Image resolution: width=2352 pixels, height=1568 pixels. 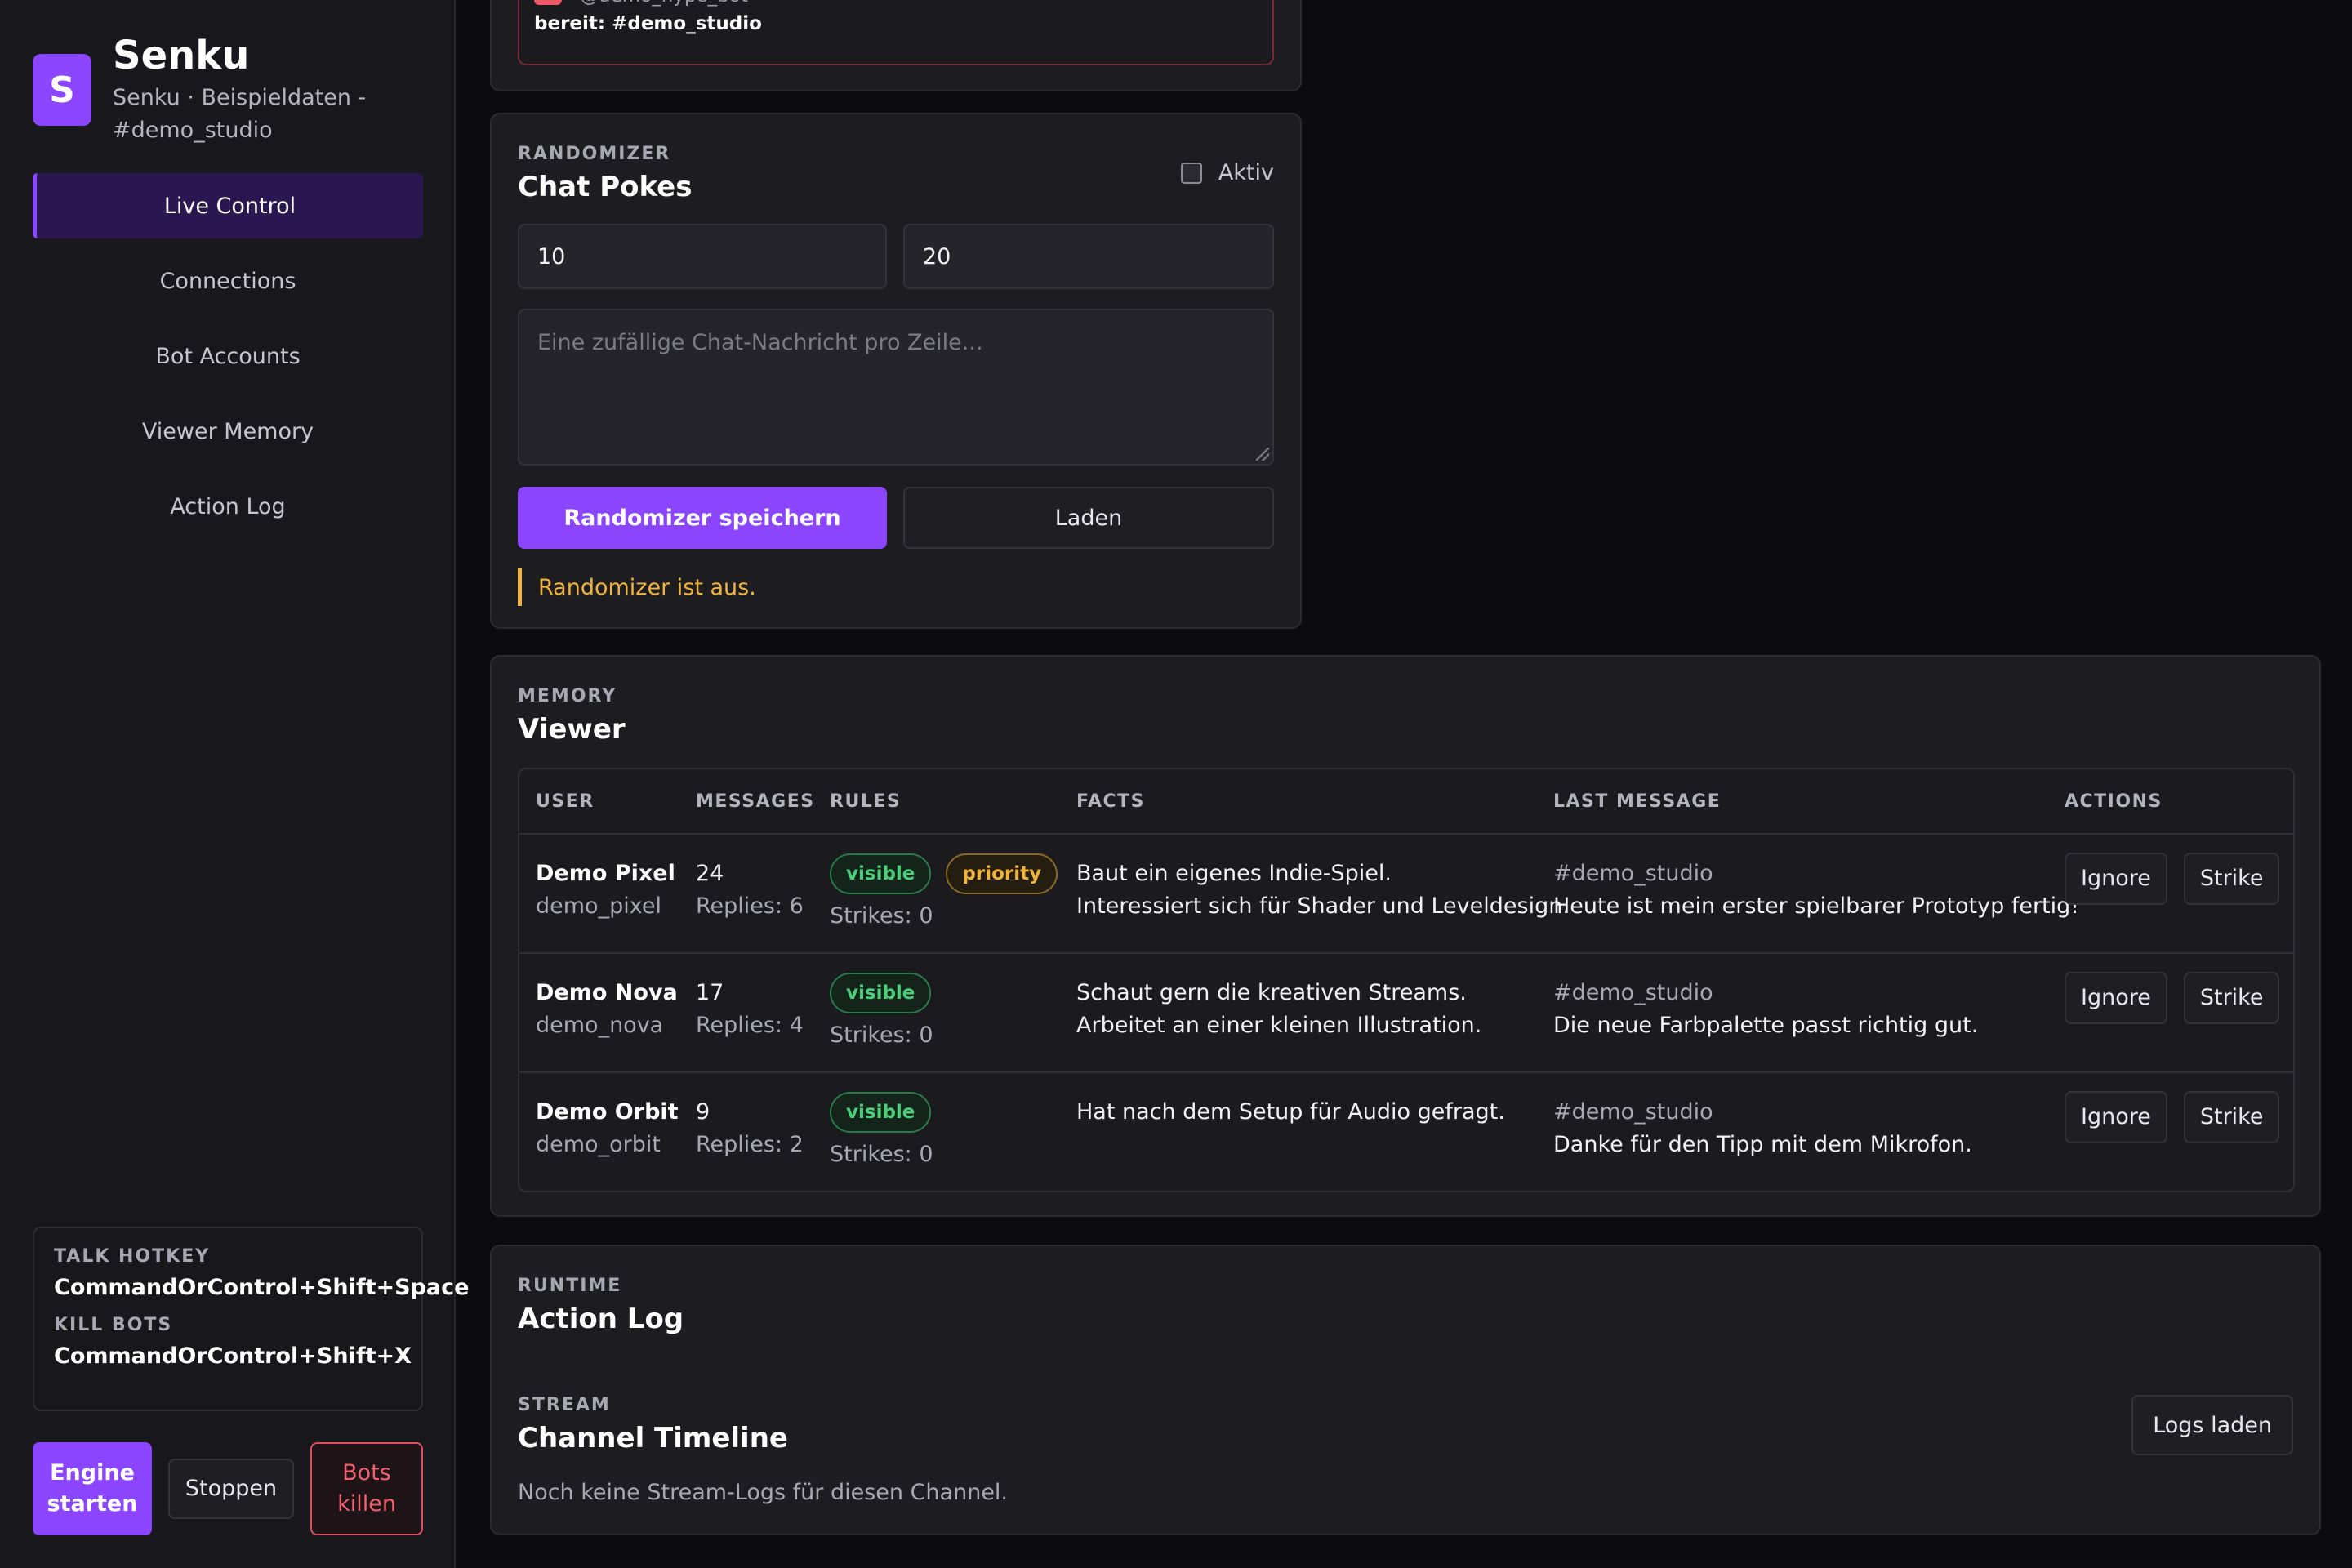 What do you see at coordinates (228, 431) in the screenshot?
I see `nav-item-viewer-memory: Viewer Memory` at bounding box center [228, 431].